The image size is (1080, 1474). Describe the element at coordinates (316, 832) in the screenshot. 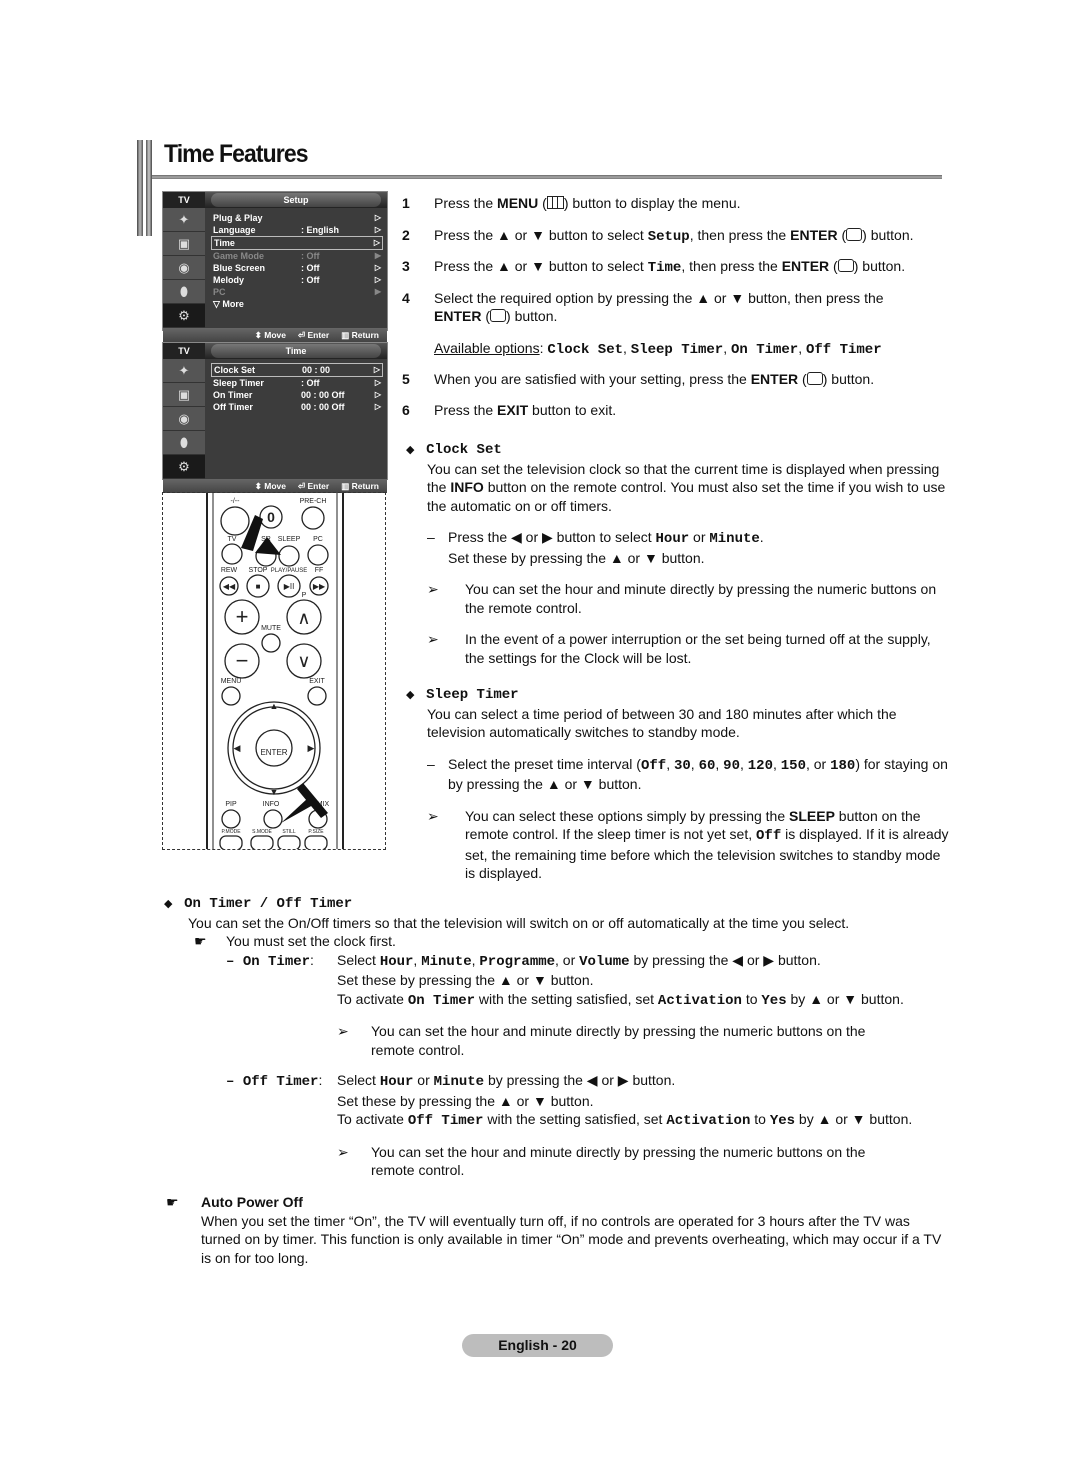

I see `svg-text: P.SIZE` at that location.